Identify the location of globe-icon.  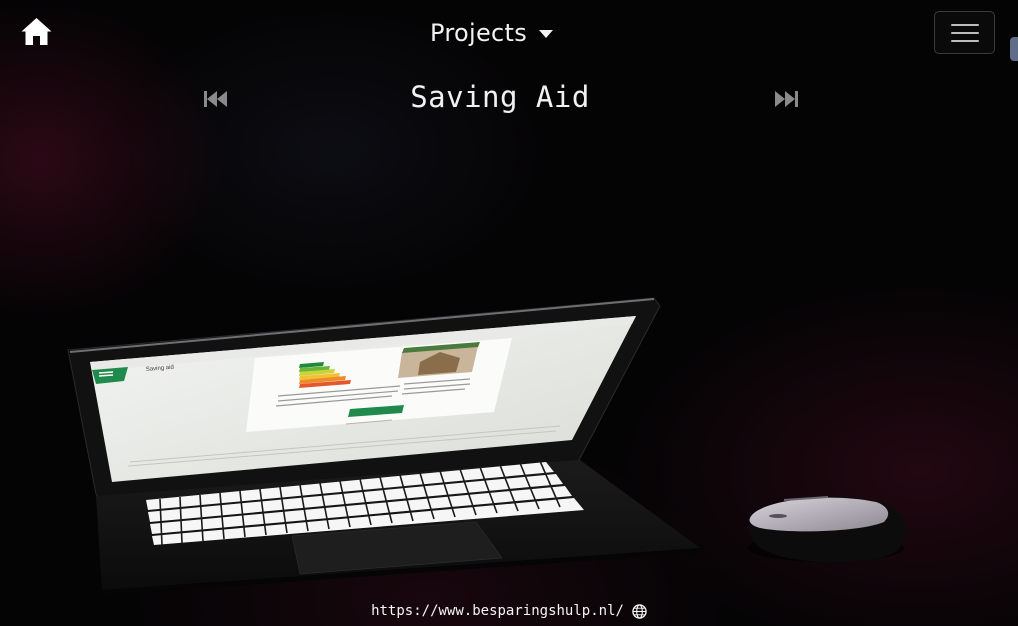
(639, 611).